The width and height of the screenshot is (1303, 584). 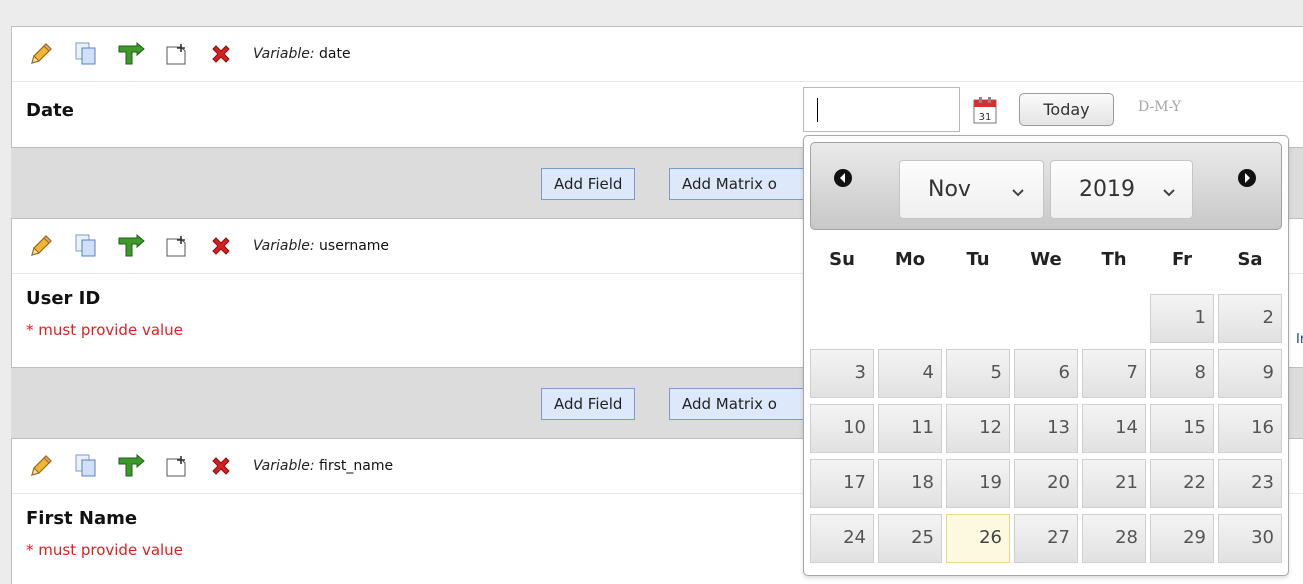 What do you see at coordinates (1250, 318) in the screenshot?
I see `day-cell: 2` at bounding box center [1250, 318].